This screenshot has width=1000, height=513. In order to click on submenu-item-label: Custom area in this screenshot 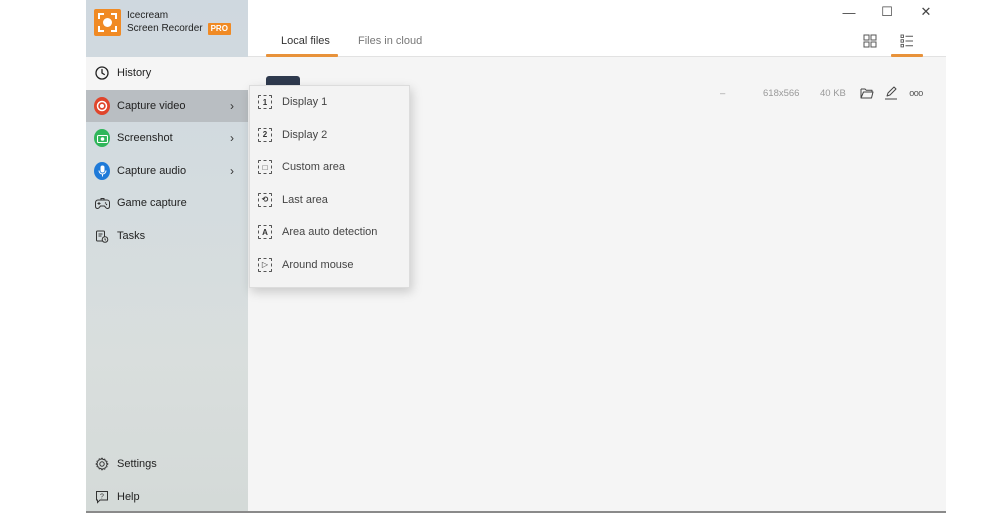, I will do `click(313, 167)`.